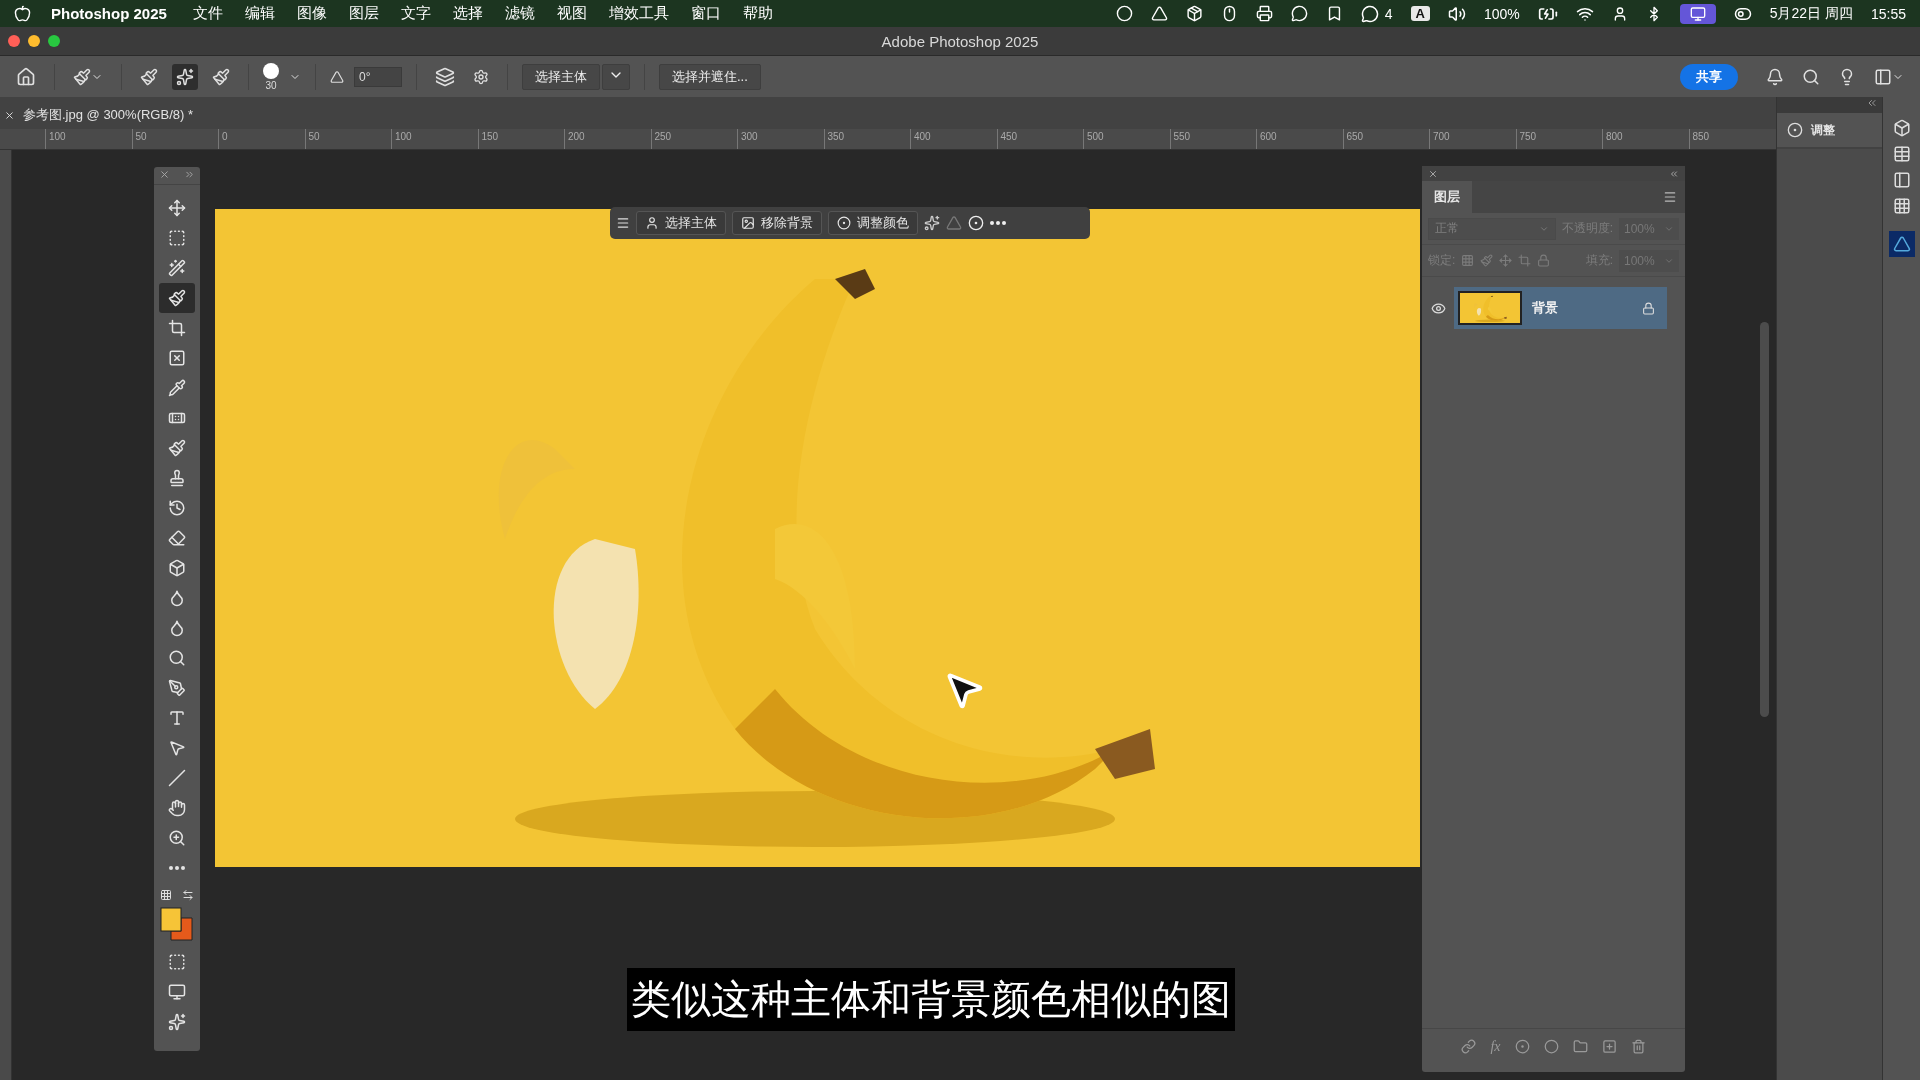 Image resolution: width=1920 pixels, height=1080 pixels. Describe the element at coordinates (177, 208) in the screenshot. I see `move-icon` at that location.